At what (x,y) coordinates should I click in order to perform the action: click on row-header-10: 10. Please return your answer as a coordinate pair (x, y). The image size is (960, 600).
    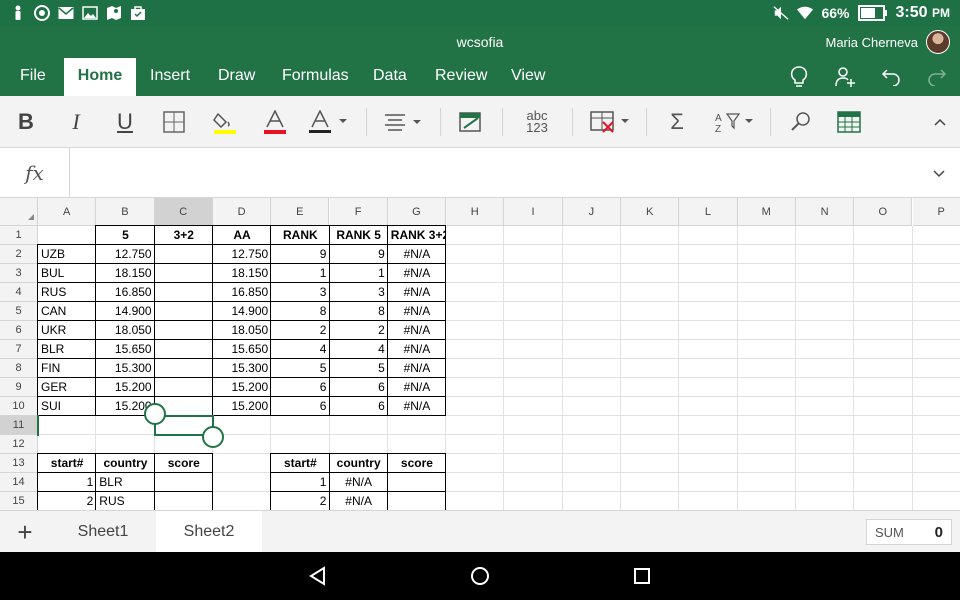
    Looking at the image, I should click on (19, 406).